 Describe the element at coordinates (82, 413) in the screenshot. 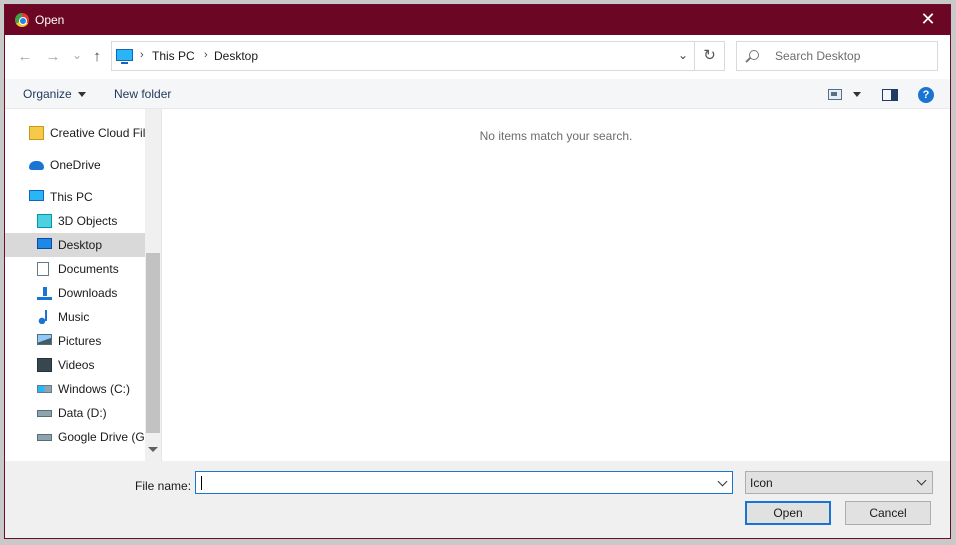

I see `sidebar-item-label: Data (D:)` at that location.